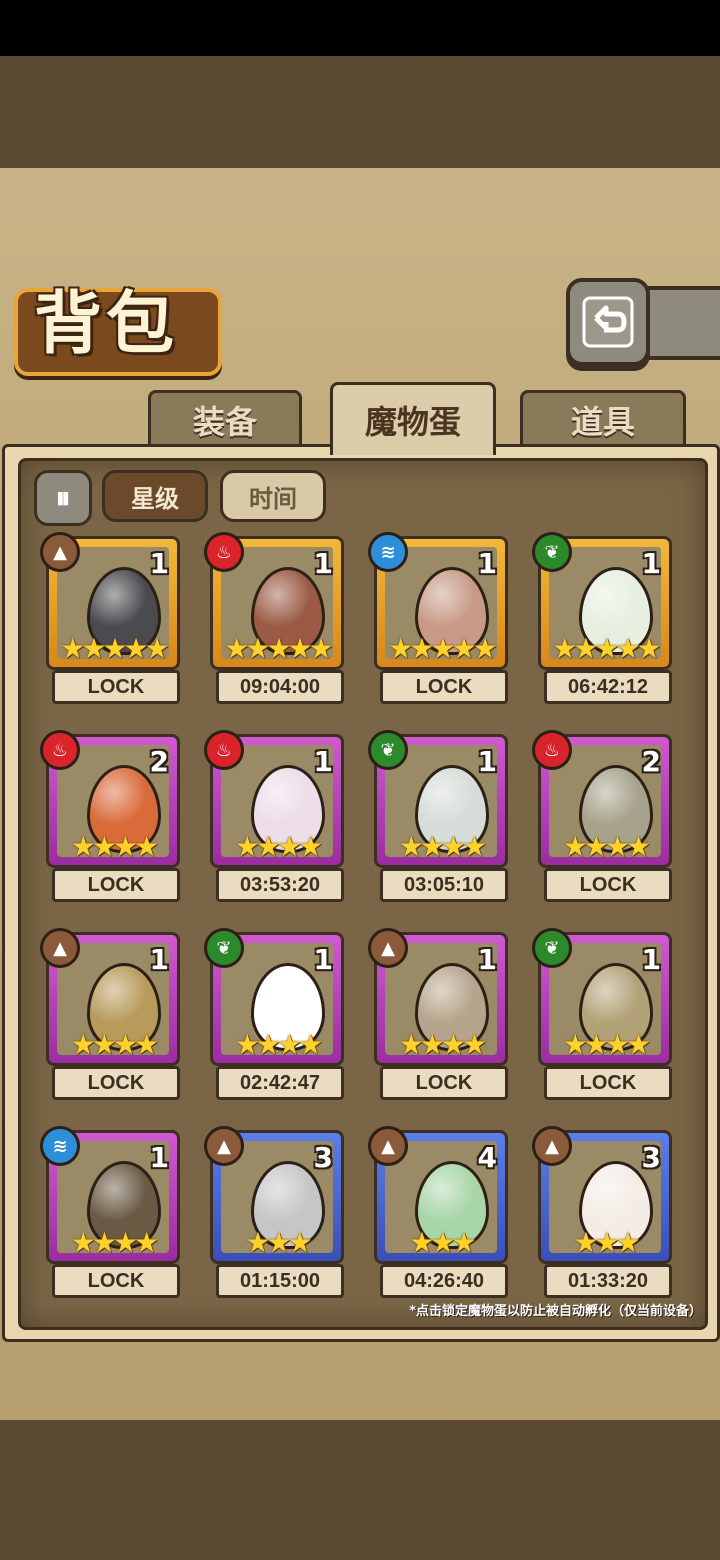  I want to click on egg-card: 1 ♨ ★★★★★ 09:04:00, so click(274, 618).